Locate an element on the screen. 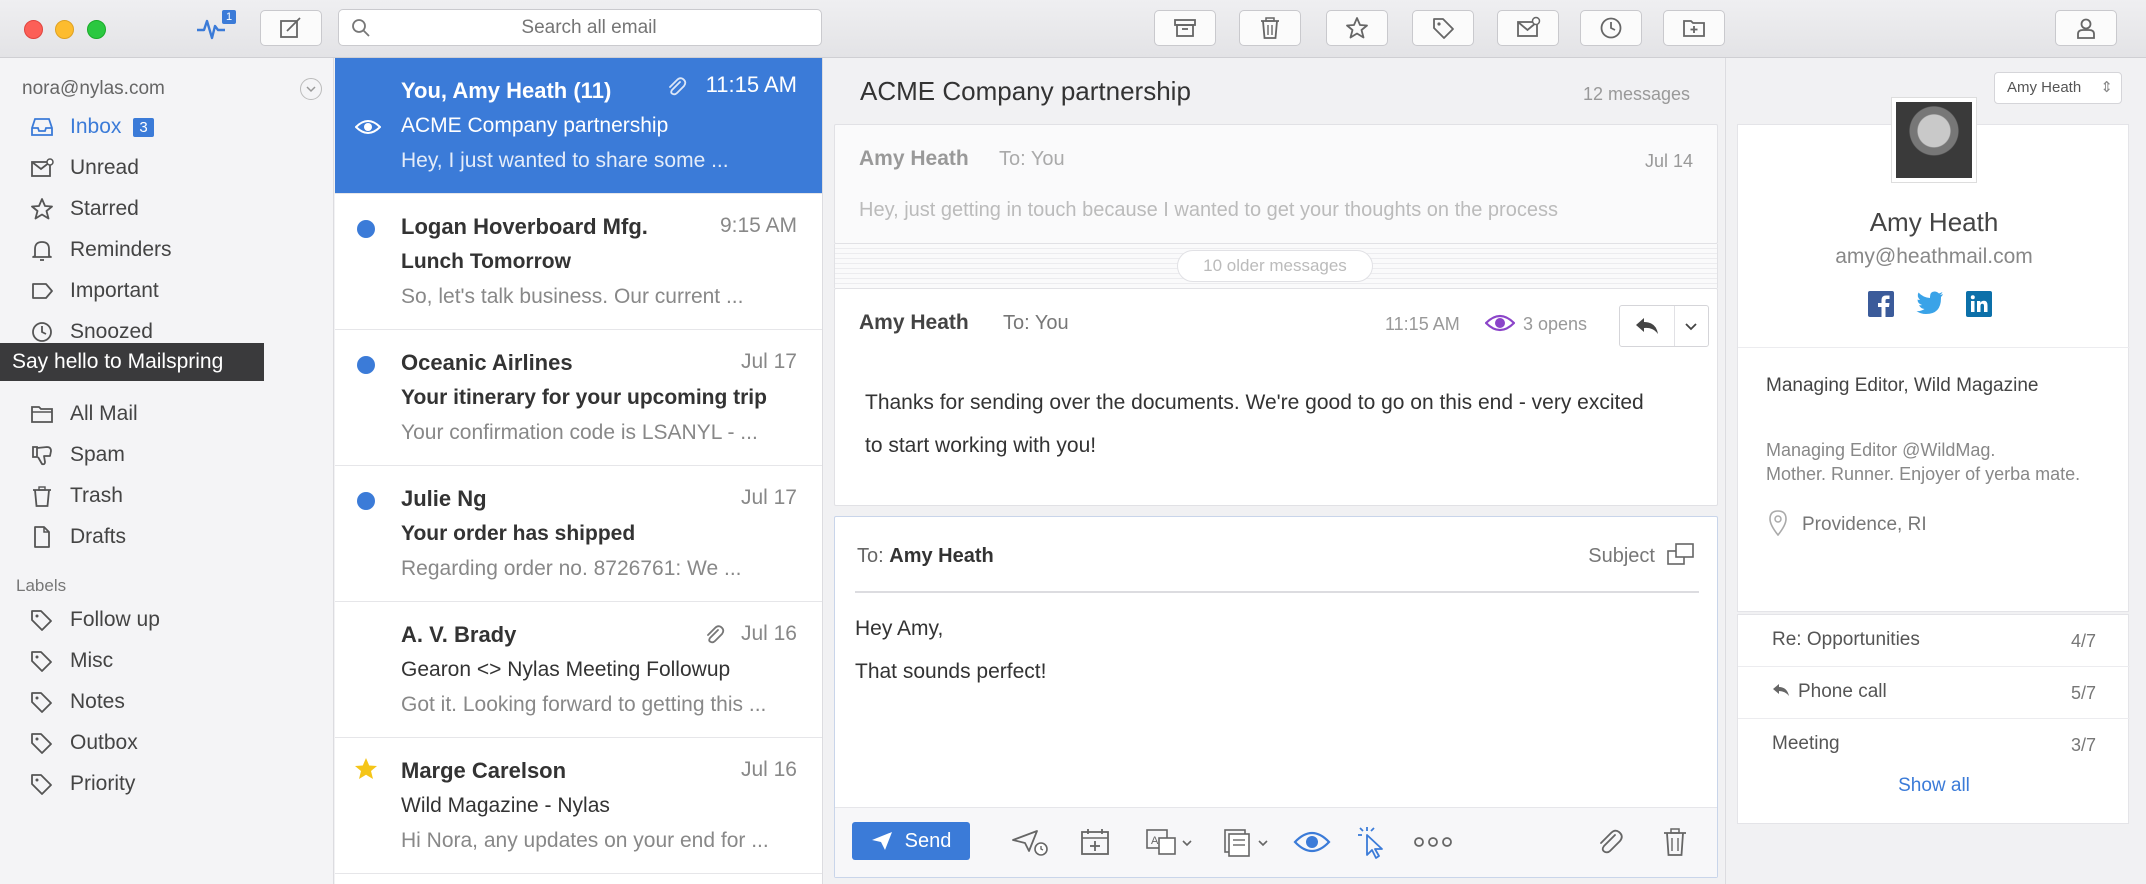 The image size is (2146, 884). contact-sidebar-toggle is located at coordinates (2086, 28).